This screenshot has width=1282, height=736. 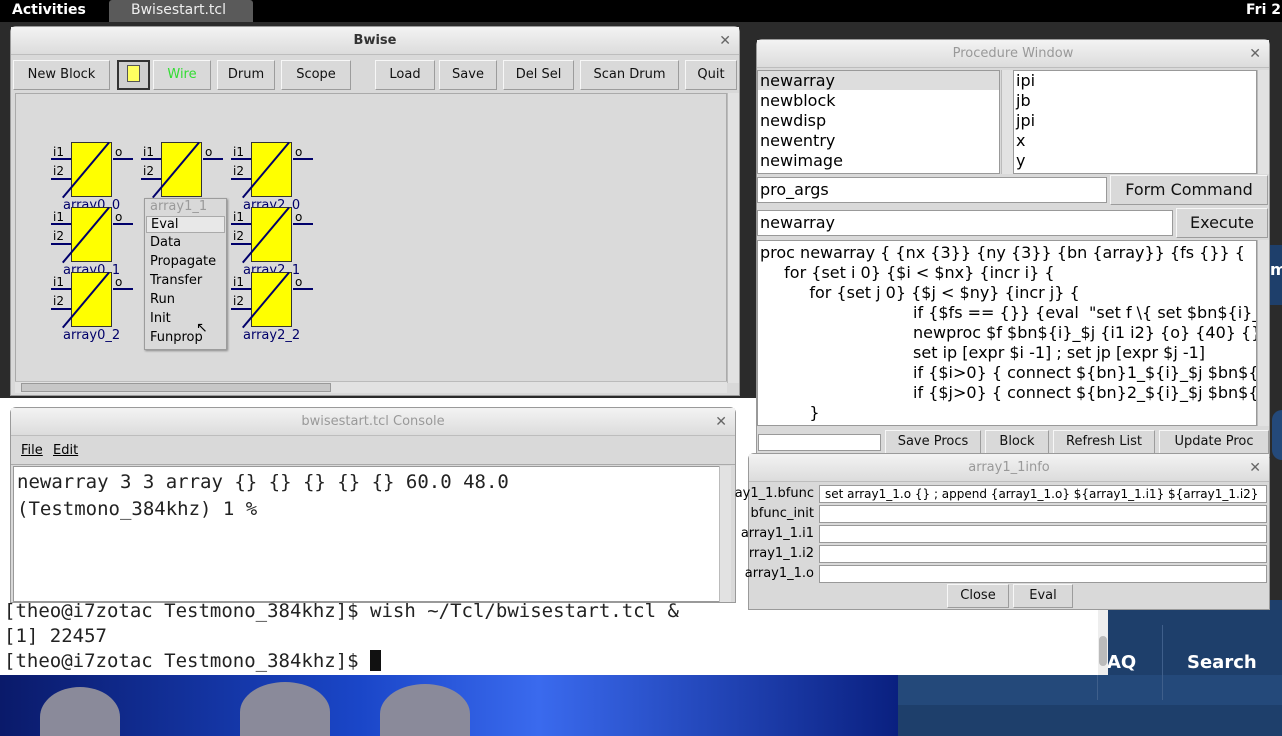 I want to click on procedure-list-item: newentry, so click(x=797, y=140).